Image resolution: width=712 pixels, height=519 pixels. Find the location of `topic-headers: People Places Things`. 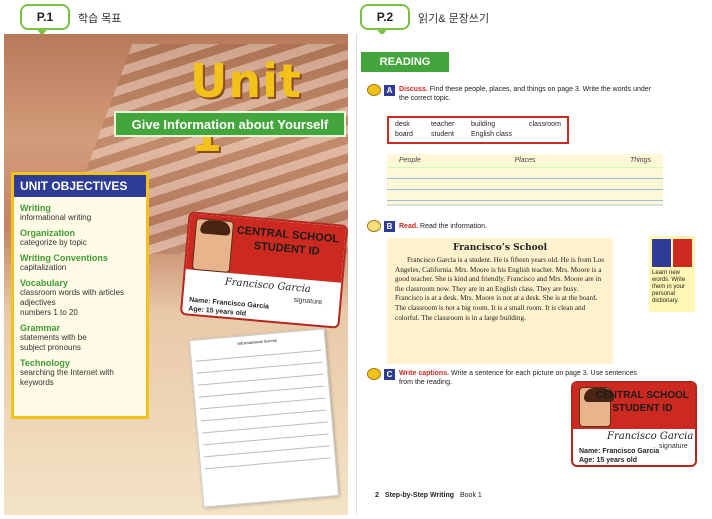

topic-headers: People Places Things is located at coordinates (525, 161).